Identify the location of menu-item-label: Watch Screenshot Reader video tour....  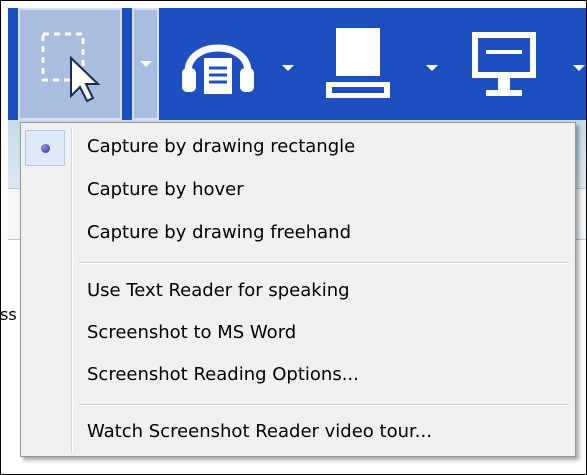
(259, 431).